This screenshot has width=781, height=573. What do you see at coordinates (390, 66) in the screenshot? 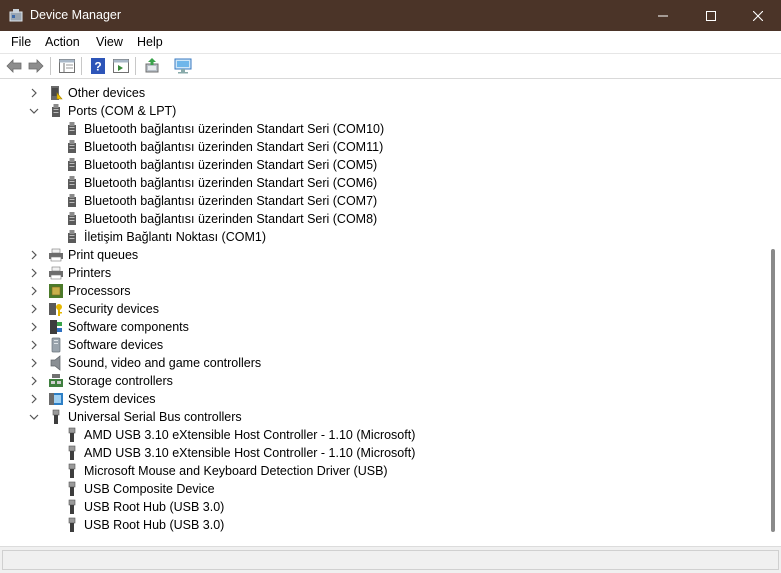
I see `toolbar: ?` at bounding box center [390, 66].